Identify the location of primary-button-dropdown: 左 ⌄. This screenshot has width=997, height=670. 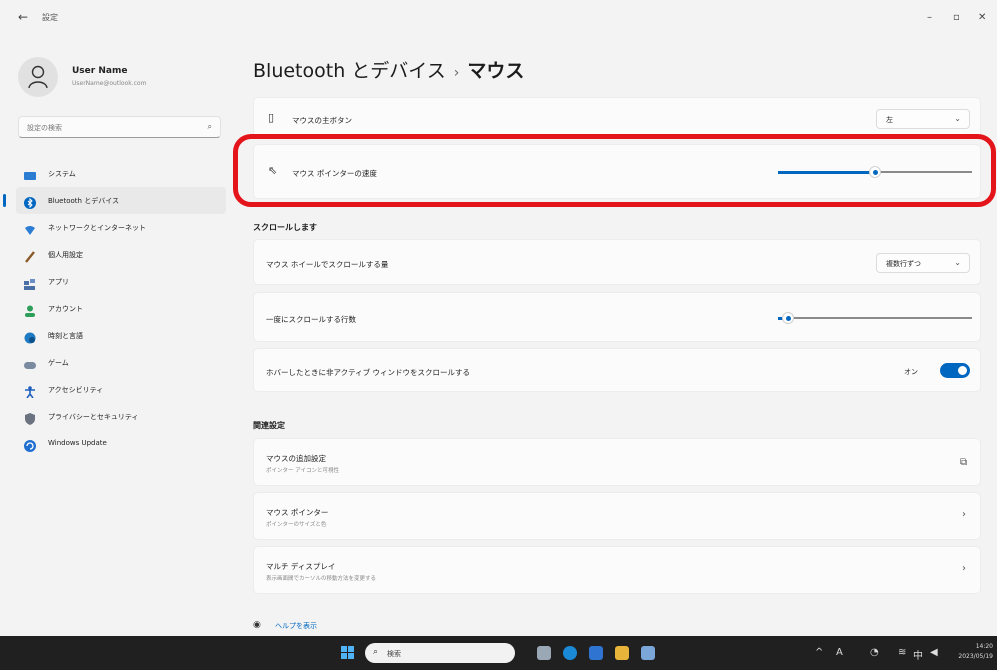
(923, 119).